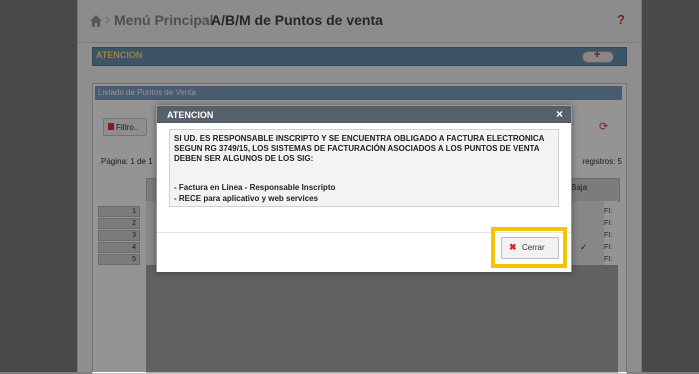  I want to click on dialog-title: ATENCION, so click(190, 115).